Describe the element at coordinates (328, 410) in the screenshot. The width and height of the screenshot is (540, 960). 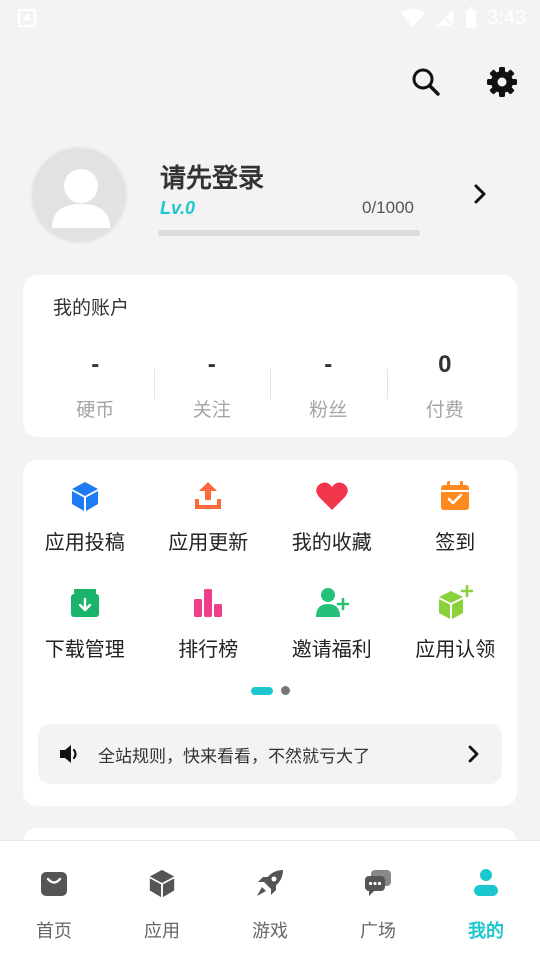
I see `stat-label: 粉丝` at that location.